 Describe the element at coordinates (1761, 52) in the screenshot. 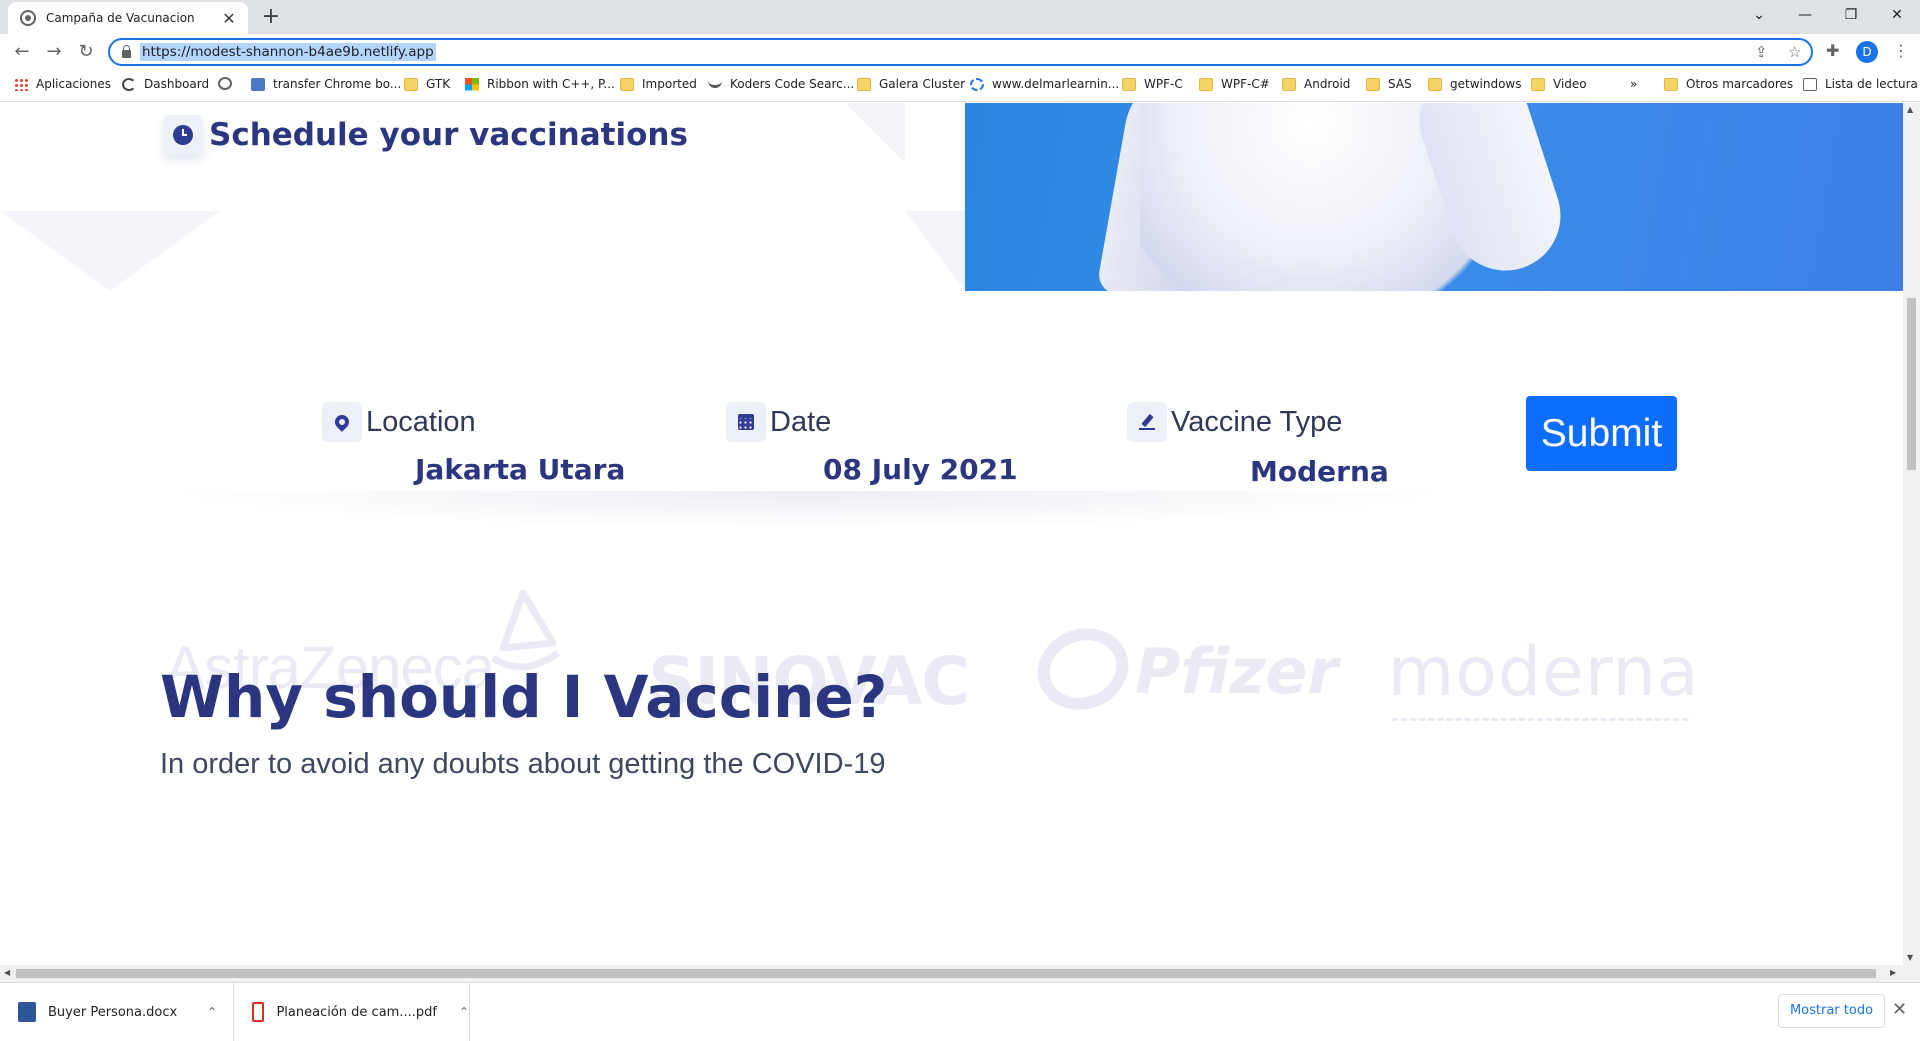

I see `share-icon: ⇪` at that location.